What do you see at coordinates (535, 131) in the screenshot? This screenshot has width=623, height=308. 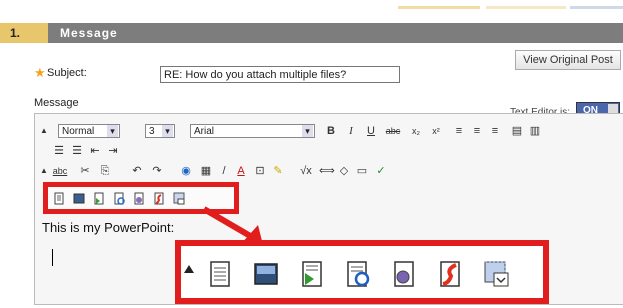 I see `paste-text-icon: ▥` at bounding box center [535, 131].